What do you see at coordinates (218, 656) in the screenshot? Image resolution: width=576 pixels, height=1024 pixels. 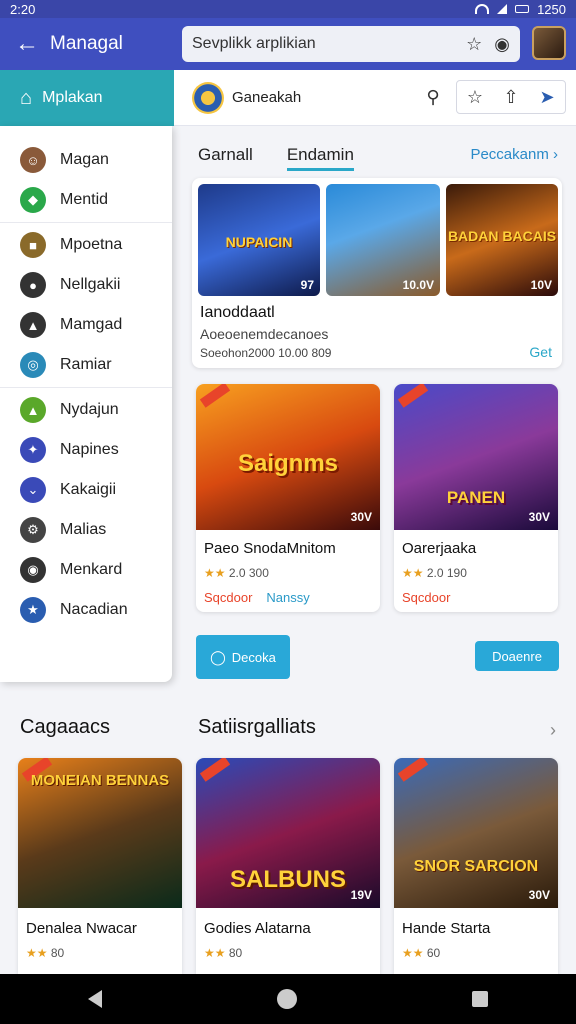 I see `lock-icon: ◯` at bounding box center [218, 656].